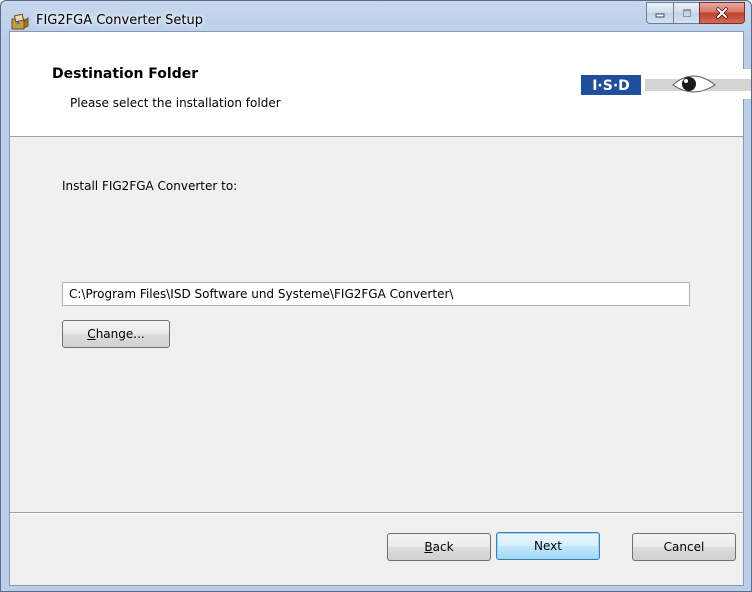 This screenshot has height=592, width=752. What do you see at coordinates (666, 84) in the screenshot?
I see `isd-logo: I·S·D` at bounding box center [666, 84].